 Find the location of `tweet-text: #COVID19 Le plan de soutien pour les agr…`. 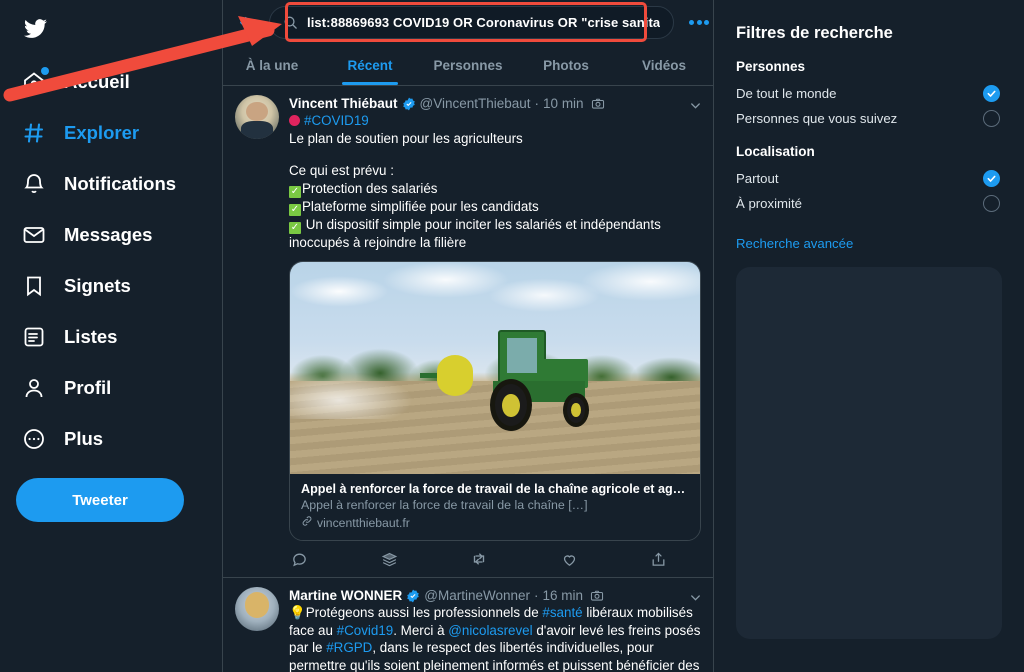

tweet-text: #COVID19 Le plan de soutien pour les agr… is located at coordinates (495, 181).